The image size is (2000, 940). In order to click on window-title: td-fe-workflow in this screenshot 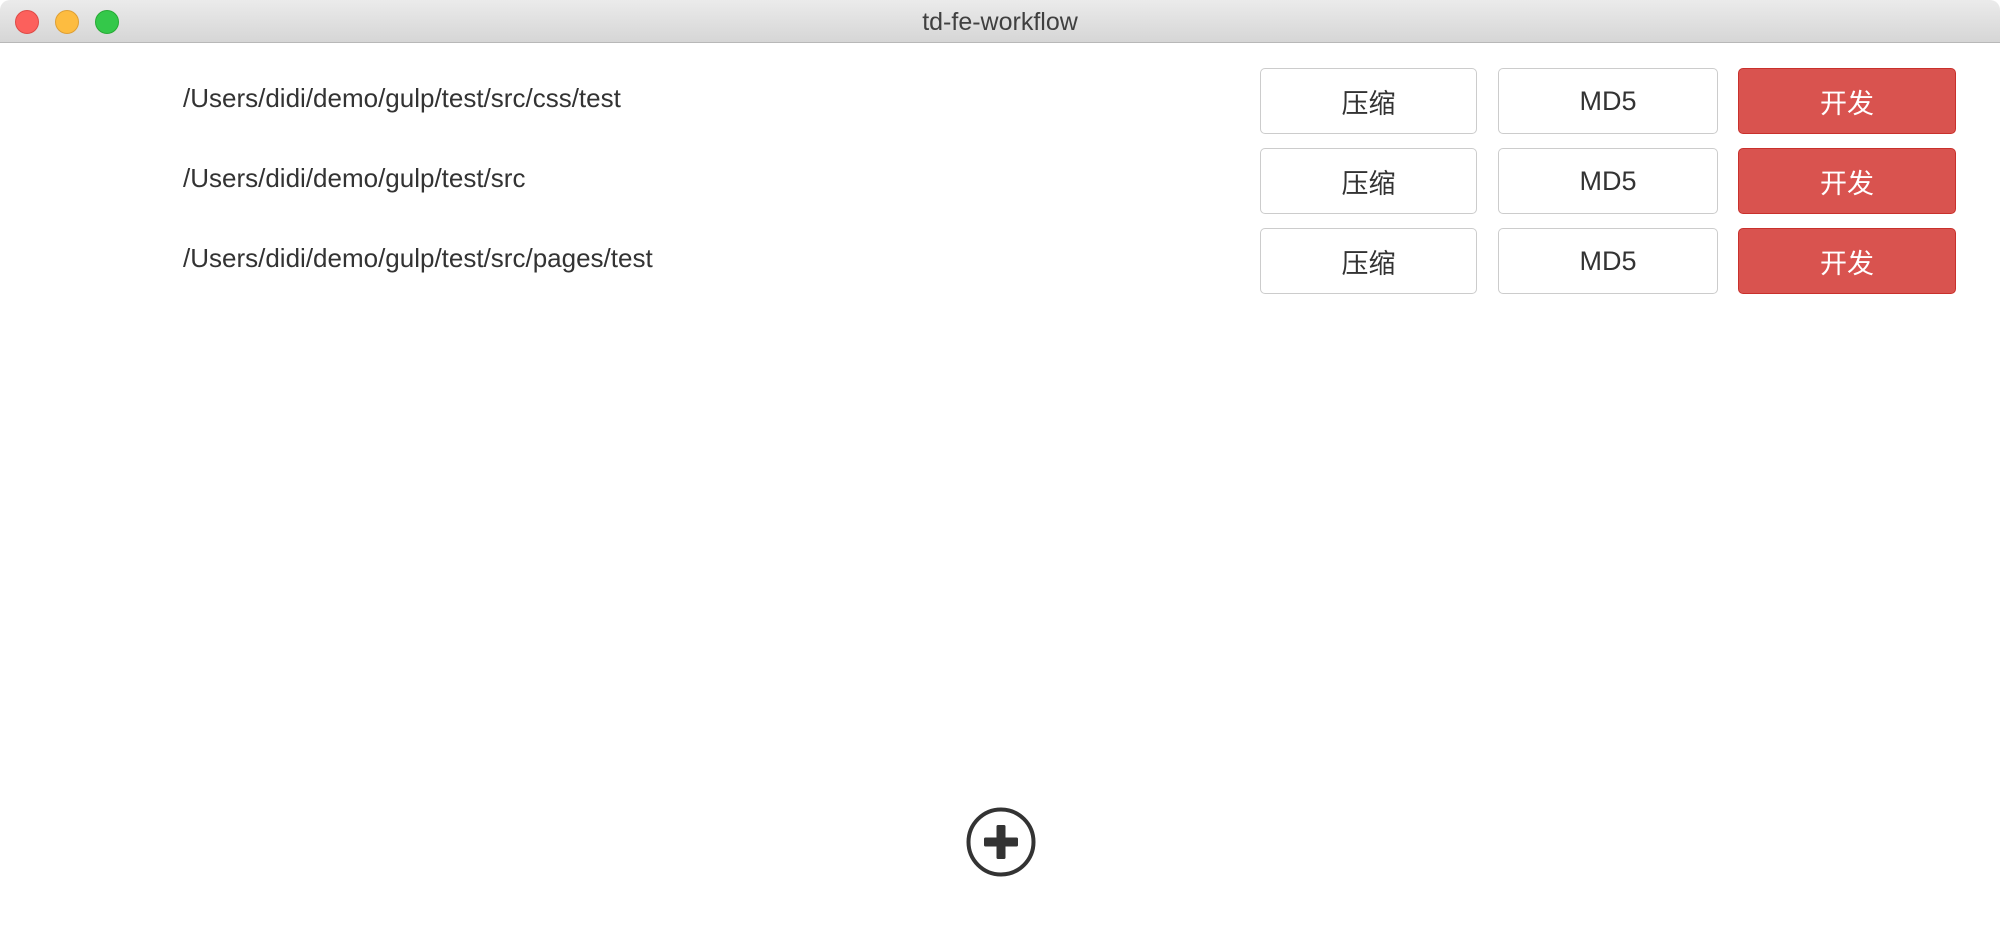, I will do `click(1000, 22)`.